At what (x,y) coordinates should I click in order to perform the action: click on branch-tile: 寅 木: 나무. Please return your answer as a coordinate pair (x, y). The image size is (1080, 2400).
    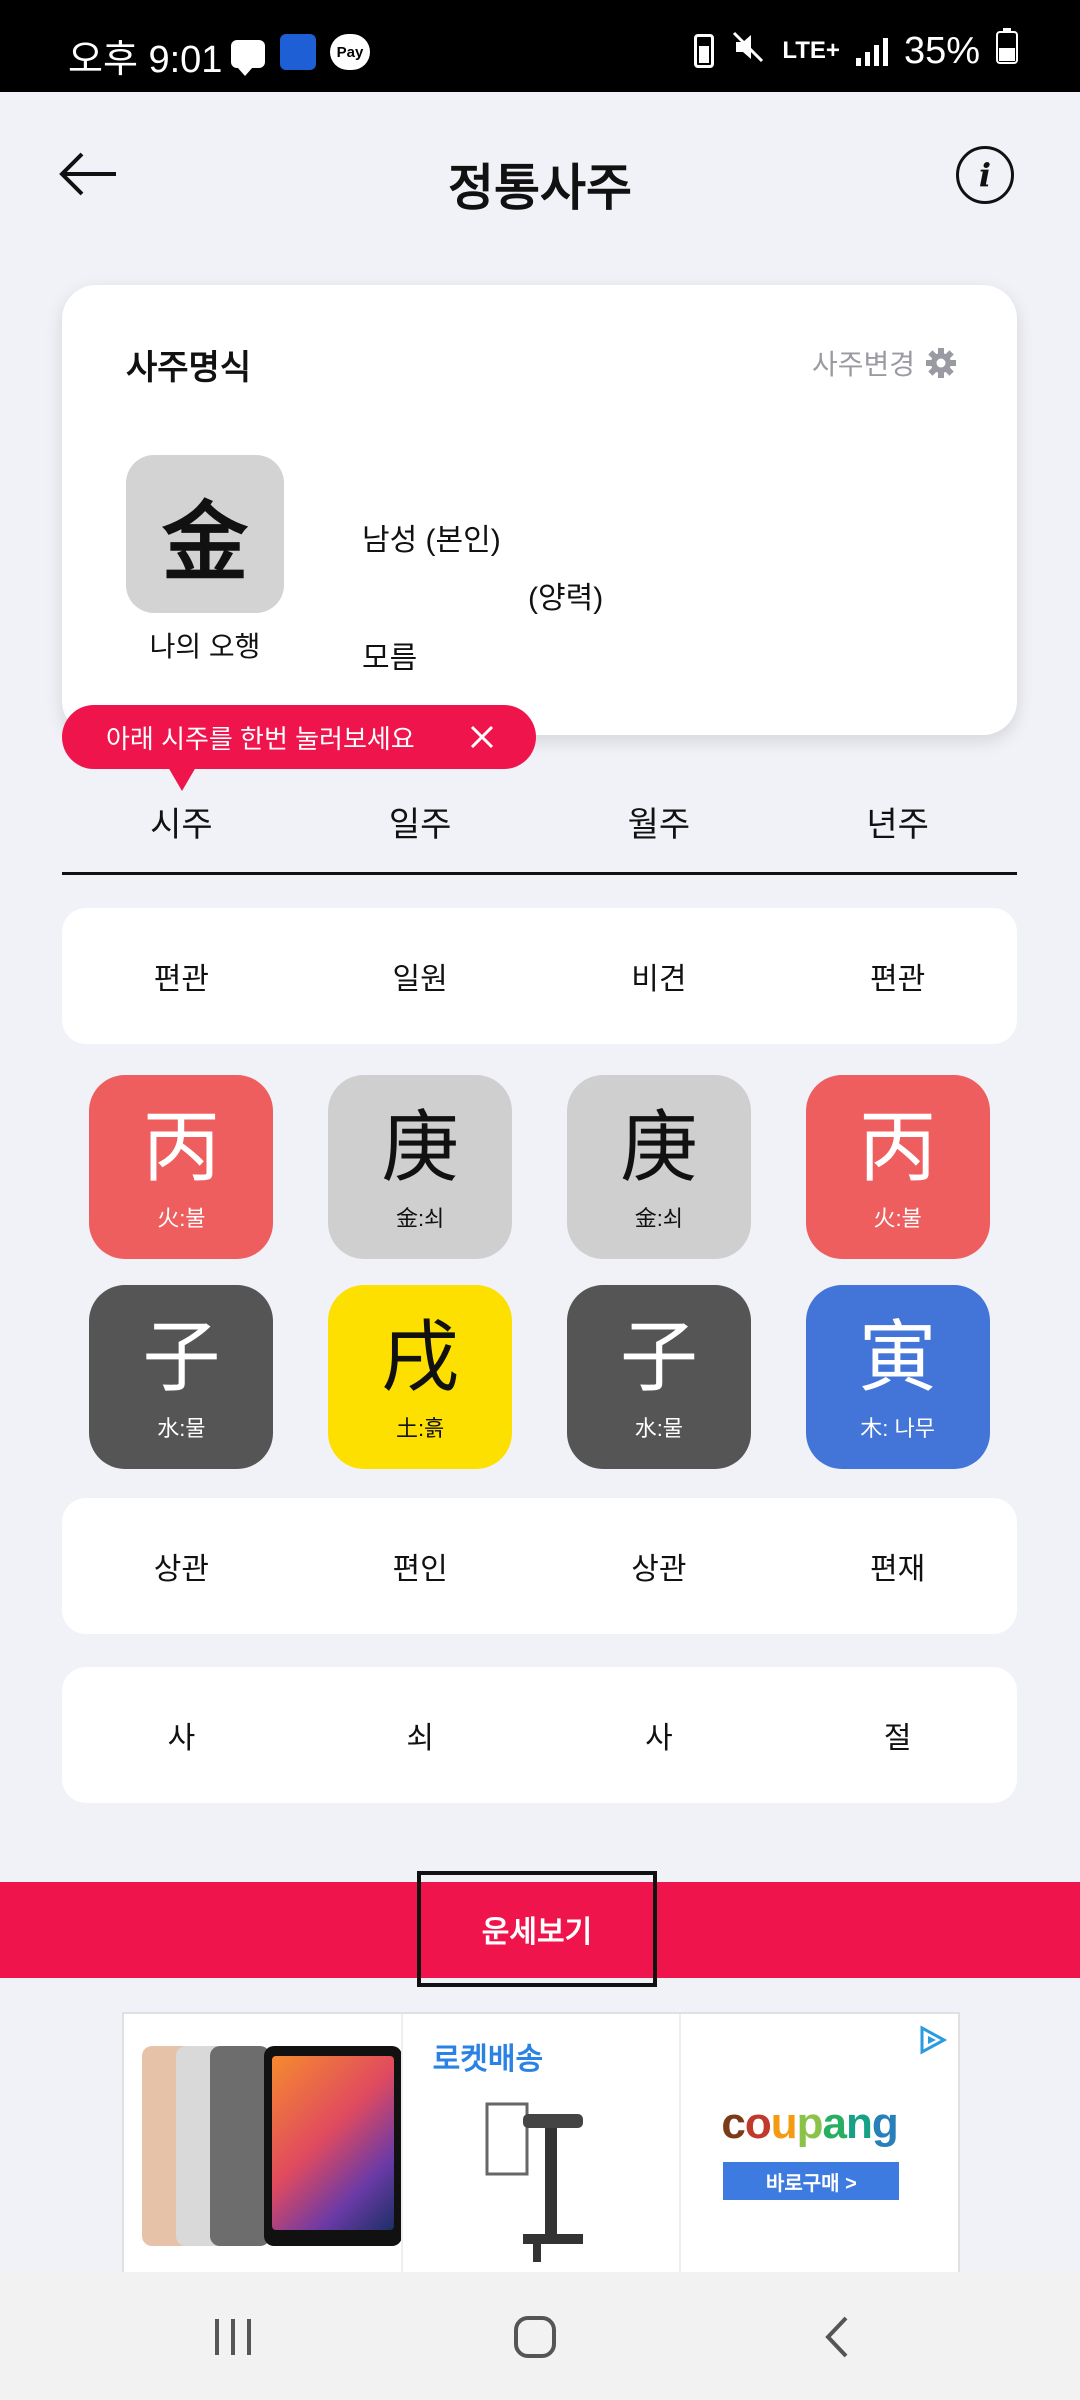
    Looking at the image, I should click on (897, 1377).